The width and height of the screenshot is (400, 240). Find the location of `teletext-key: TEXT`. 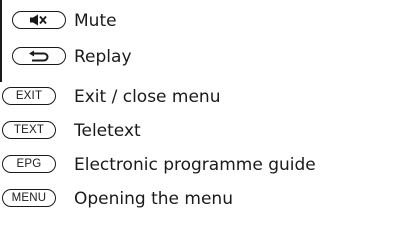

teletext-key: TEXT is located at coordinates (29, 130).